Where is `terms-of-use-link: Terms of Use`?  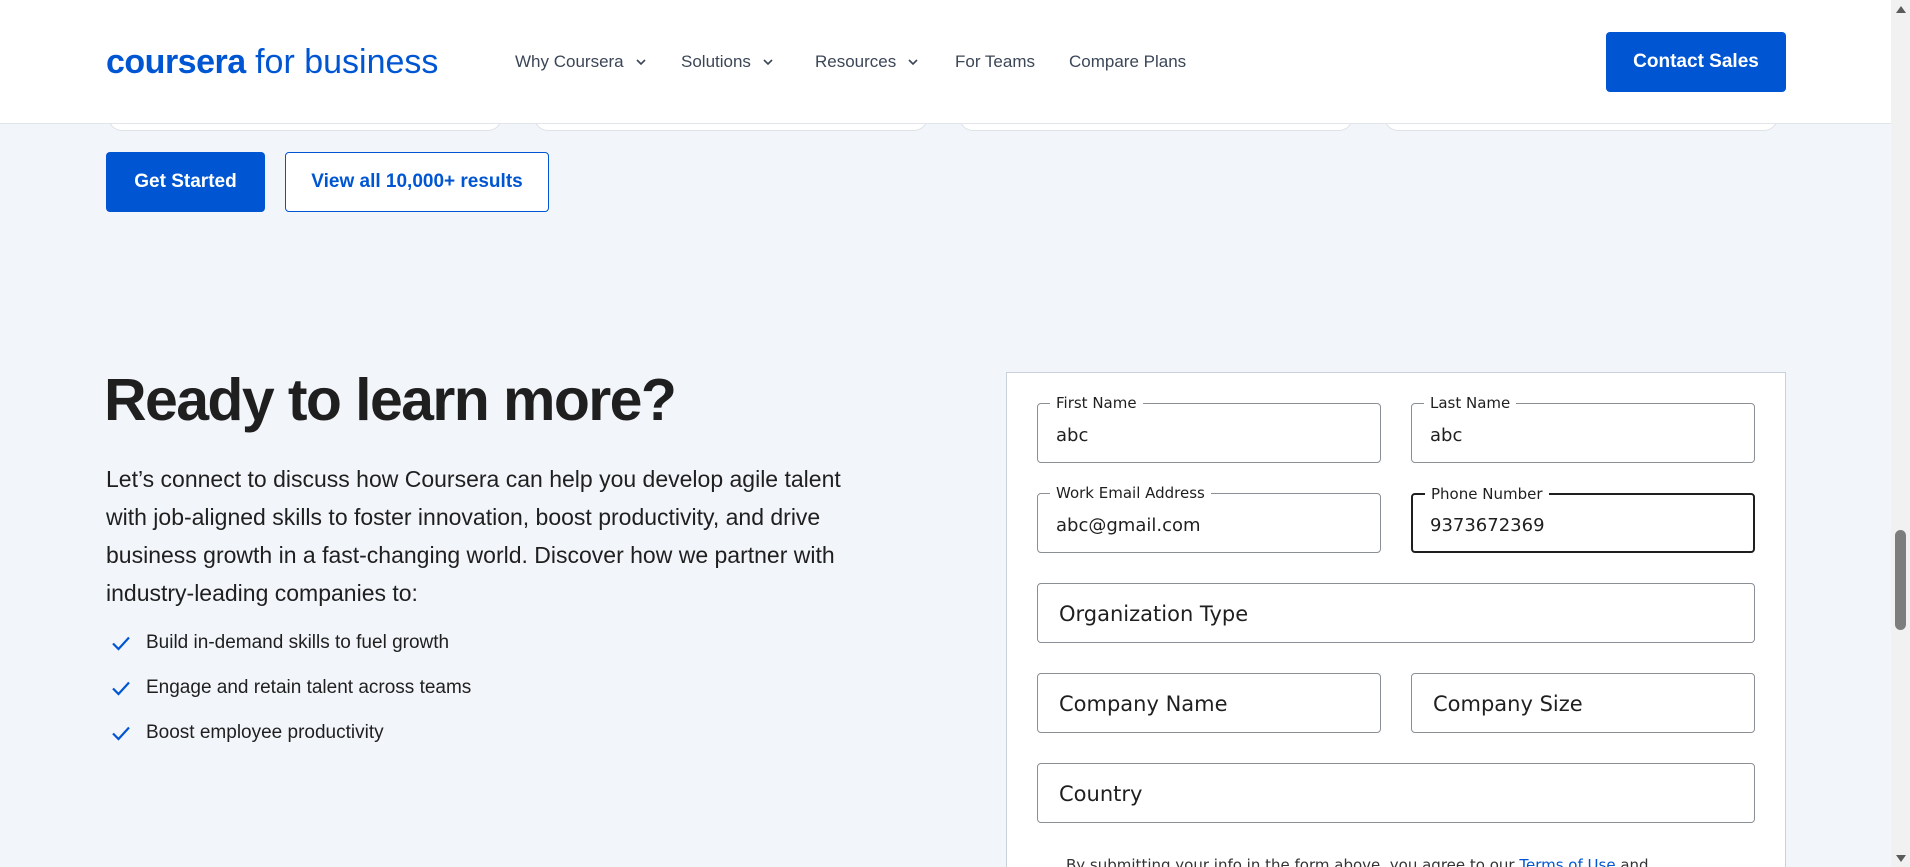 terms-of-use-link: Terms of Use is located at coordinates (1567, 861).